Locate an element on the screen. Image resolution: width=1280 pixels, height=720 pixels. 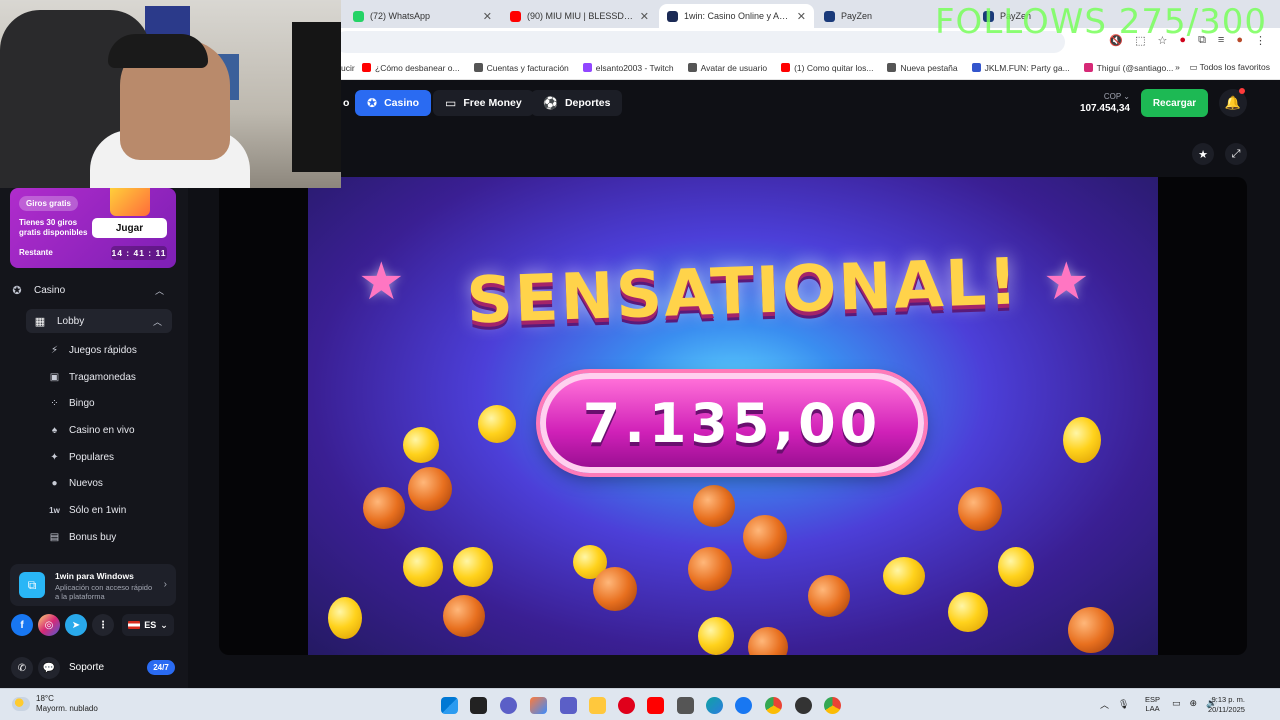
instagram-icon: ◎ is located at coordinates (49, 625).